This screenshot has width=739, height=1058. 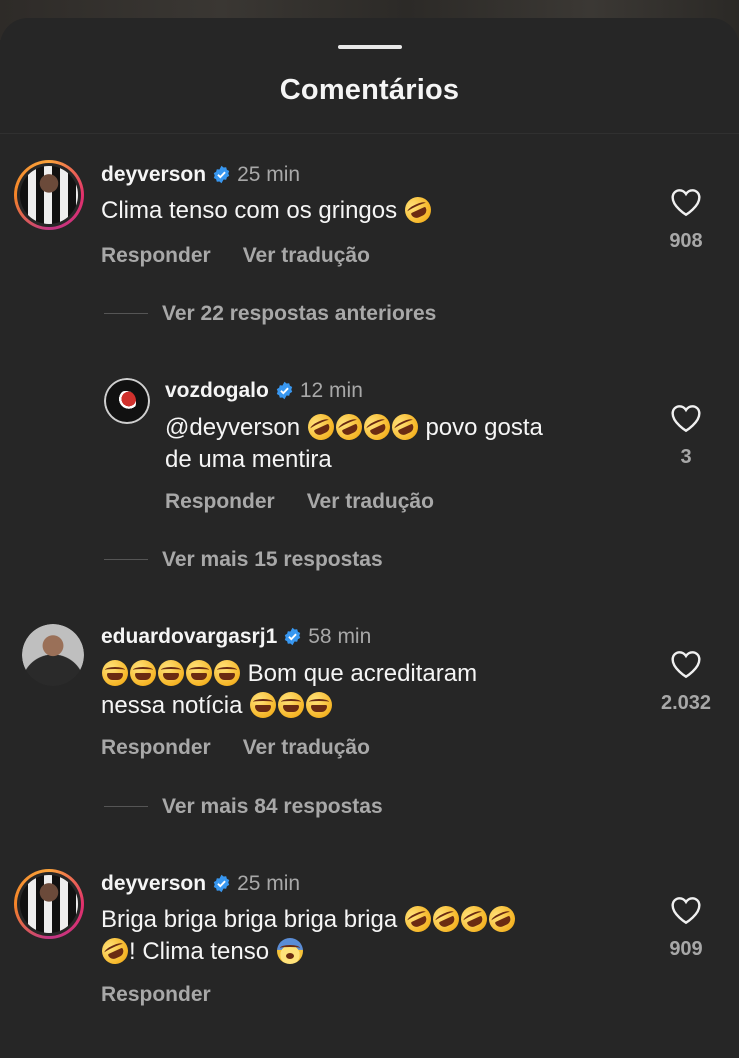 I want to click on comment-text: Bom que acreditaram nessa notícia, so click(x=289, y=690).